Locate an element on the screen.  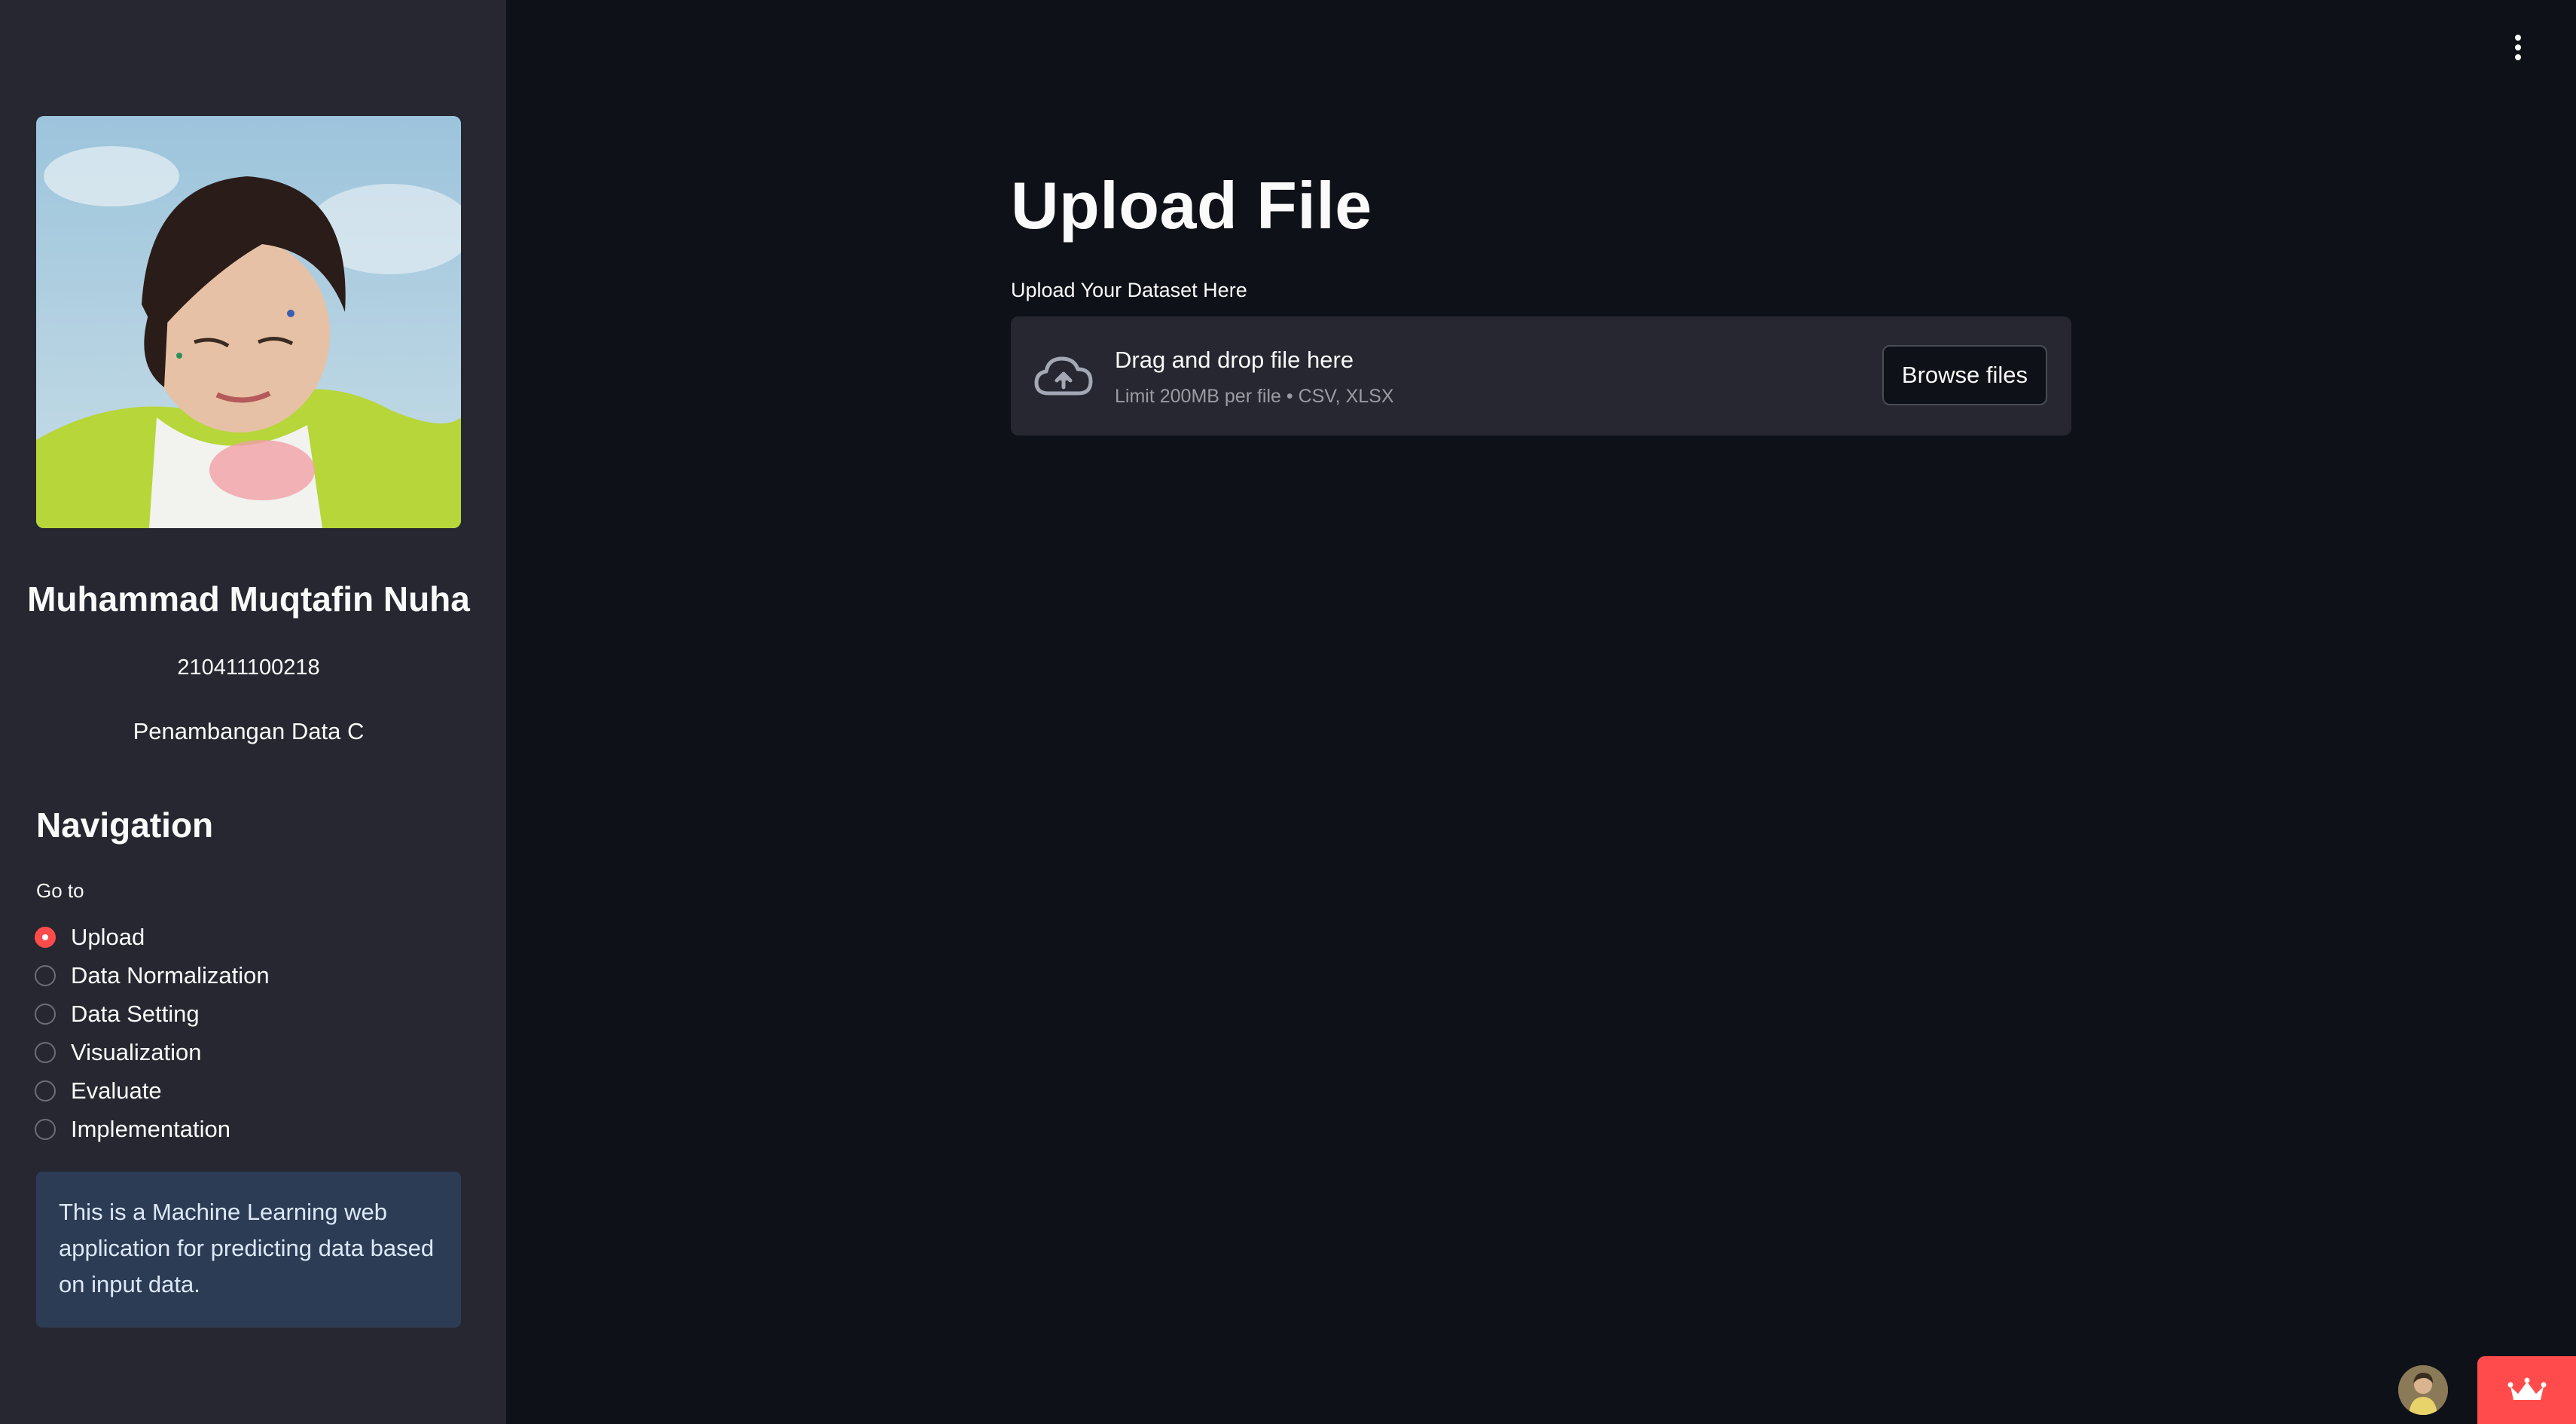
navigation-heading: Navigation is located at coordinates (125, 825).